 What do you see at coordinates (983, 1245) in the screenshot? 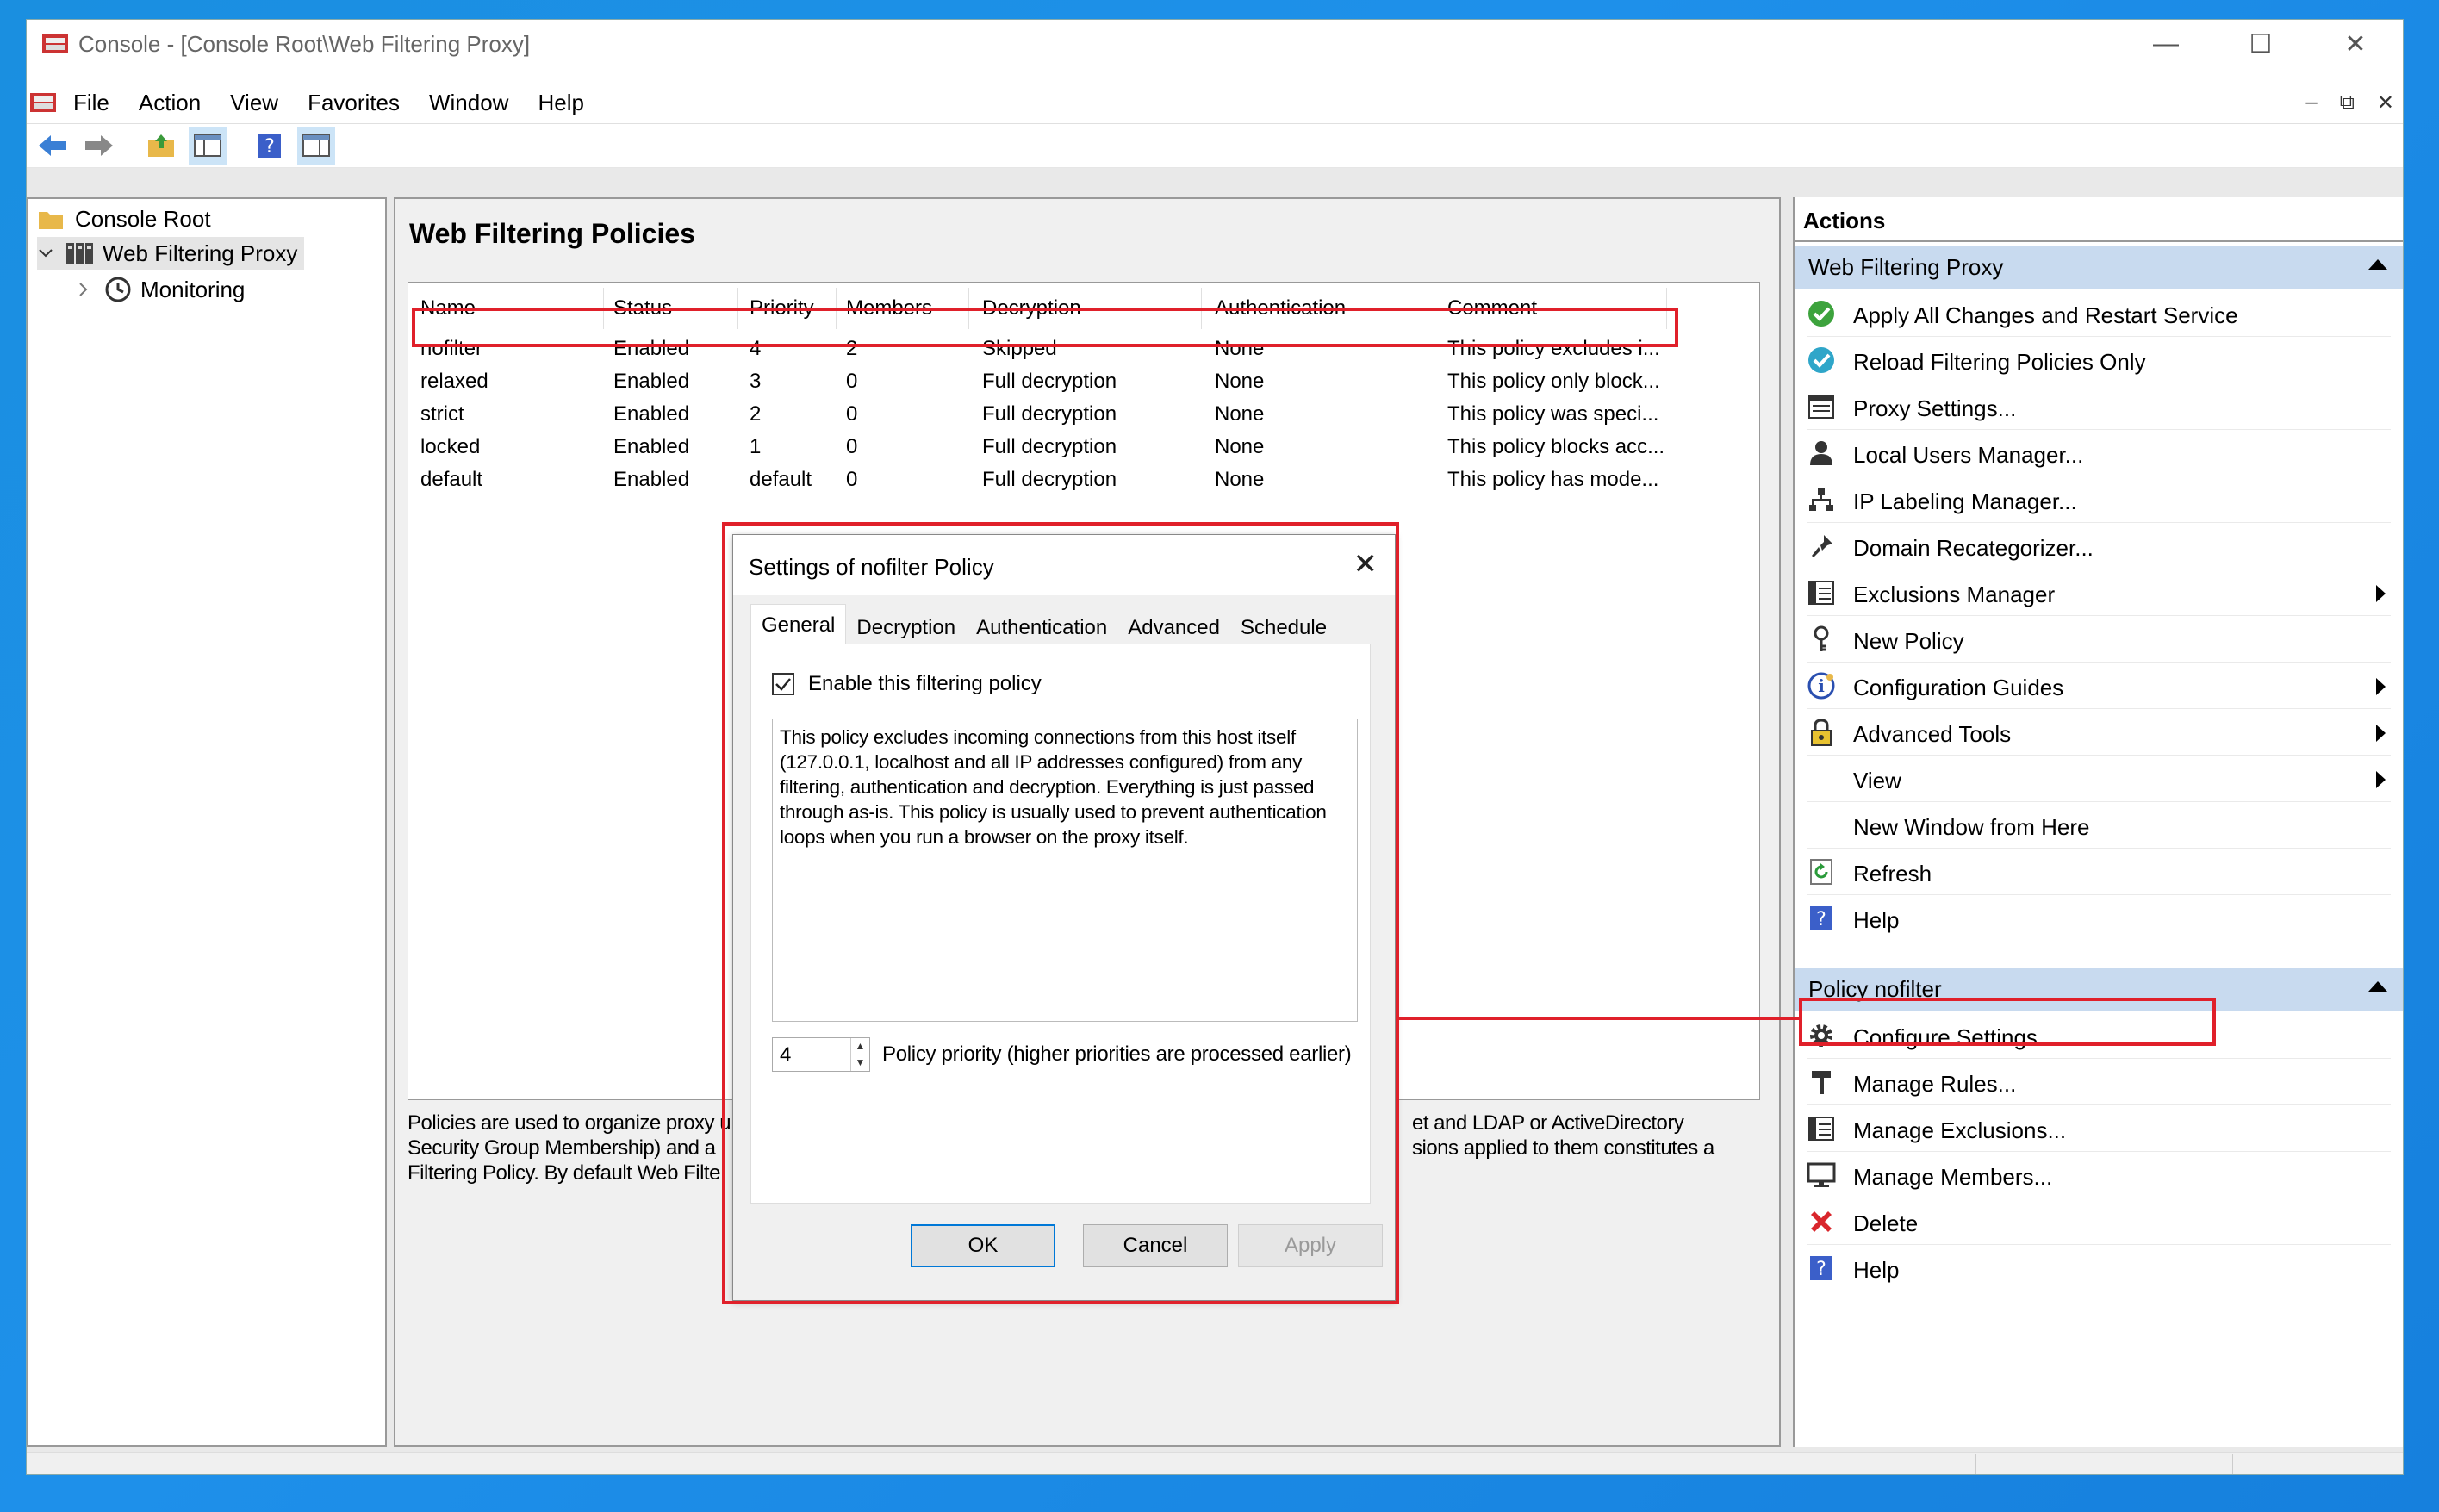
I see `ok-button: OK` at bounding box center [983, 1245].